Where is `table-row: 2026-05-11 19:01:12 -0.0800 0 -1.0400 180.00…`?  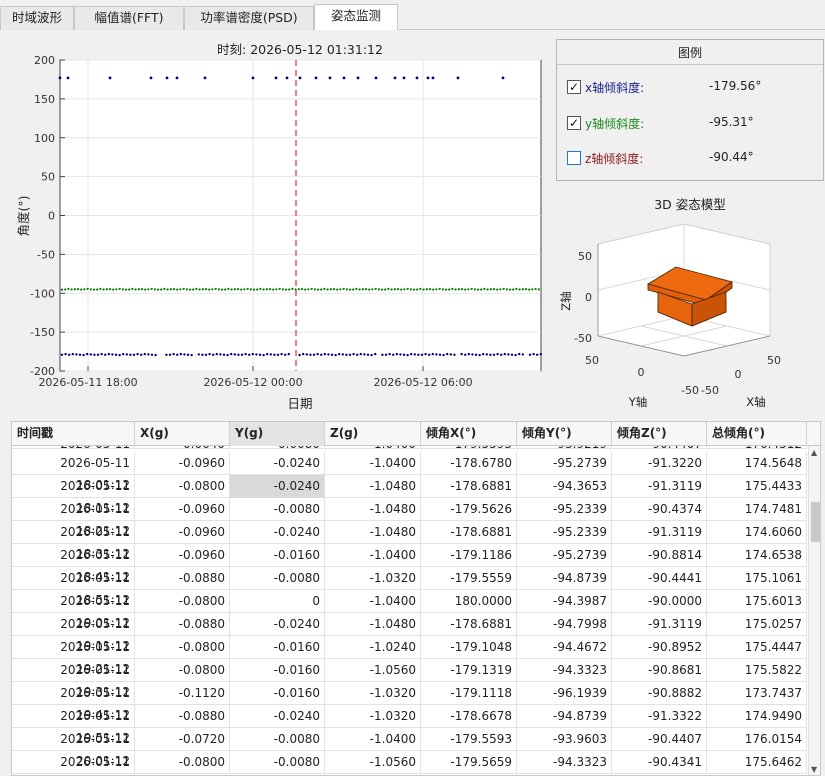 table-row: 2026-05-11 19:01:12 -0.0800 0 -1.0400 180.00… is located at coordinates (409, 610).